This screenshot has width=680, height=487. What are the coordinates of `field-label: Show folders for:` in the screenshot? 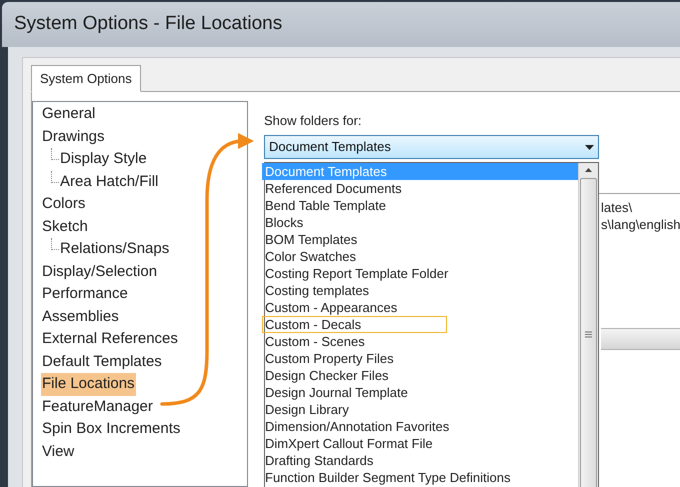 It's located at (313, 120).